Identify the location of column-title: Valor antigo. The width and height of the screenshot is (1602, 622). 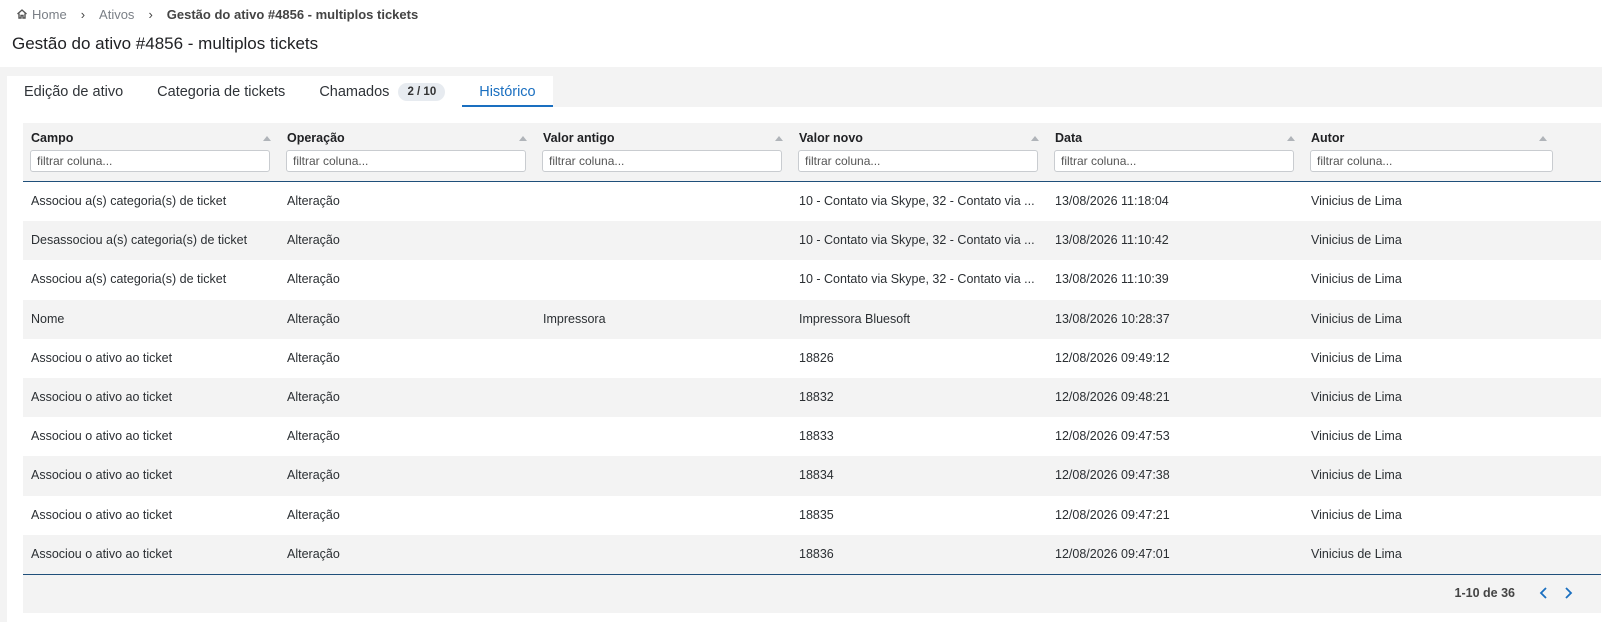
(579, 138).